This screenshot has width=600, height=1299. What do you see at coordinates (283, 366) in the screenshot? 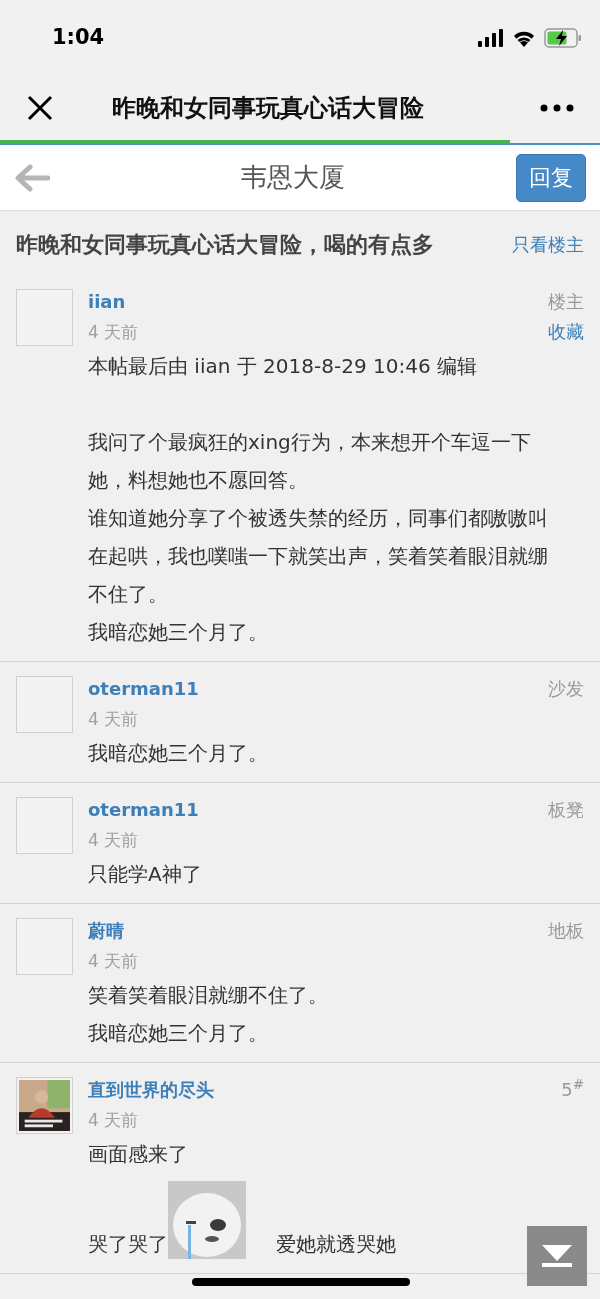
I see `edit-note: 本帖最后由 iian 于 2018-8-29 10:46 编辑` at bounding box center [283, 366].